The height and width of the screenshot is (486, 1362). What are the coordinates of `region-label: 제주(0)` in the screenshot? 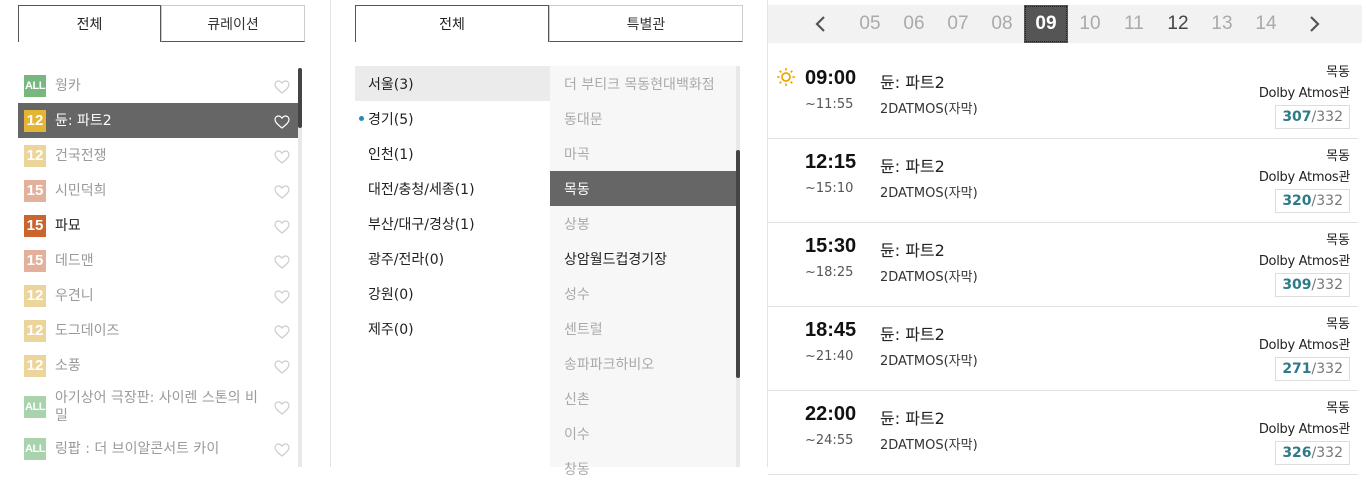 It's located at (391, 329).